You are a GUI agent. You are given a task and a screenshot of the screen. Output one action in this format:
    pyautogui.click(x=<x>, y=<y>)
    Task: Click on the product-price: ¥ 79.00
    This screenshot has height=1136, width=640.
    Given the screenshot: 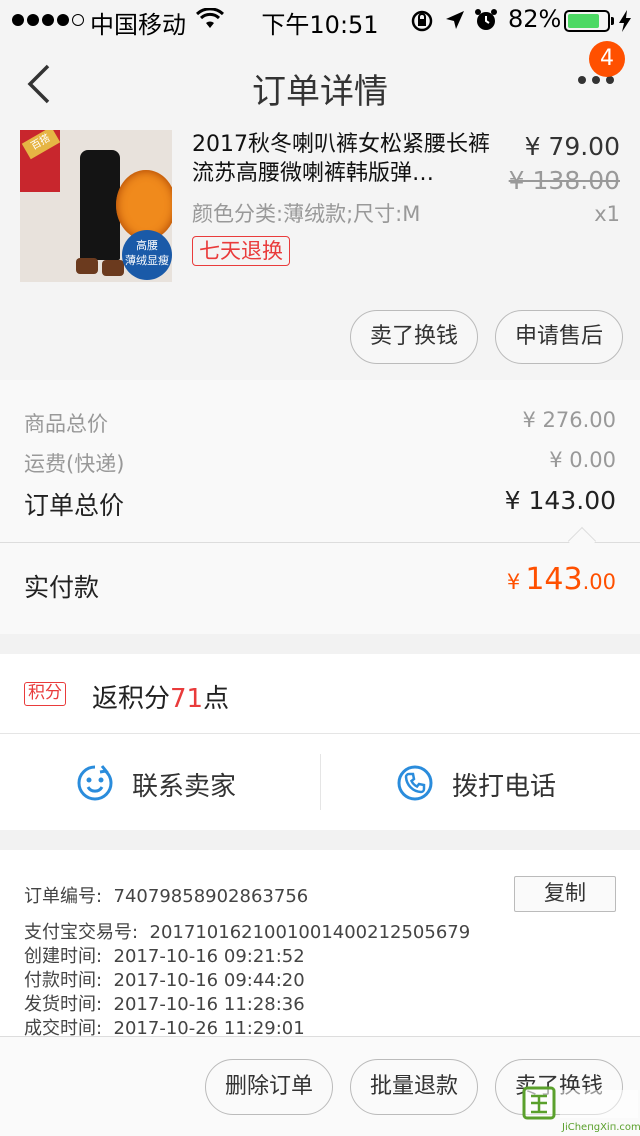 What is the action you would take?
    pyautogui.click(x=572, y=146)
    